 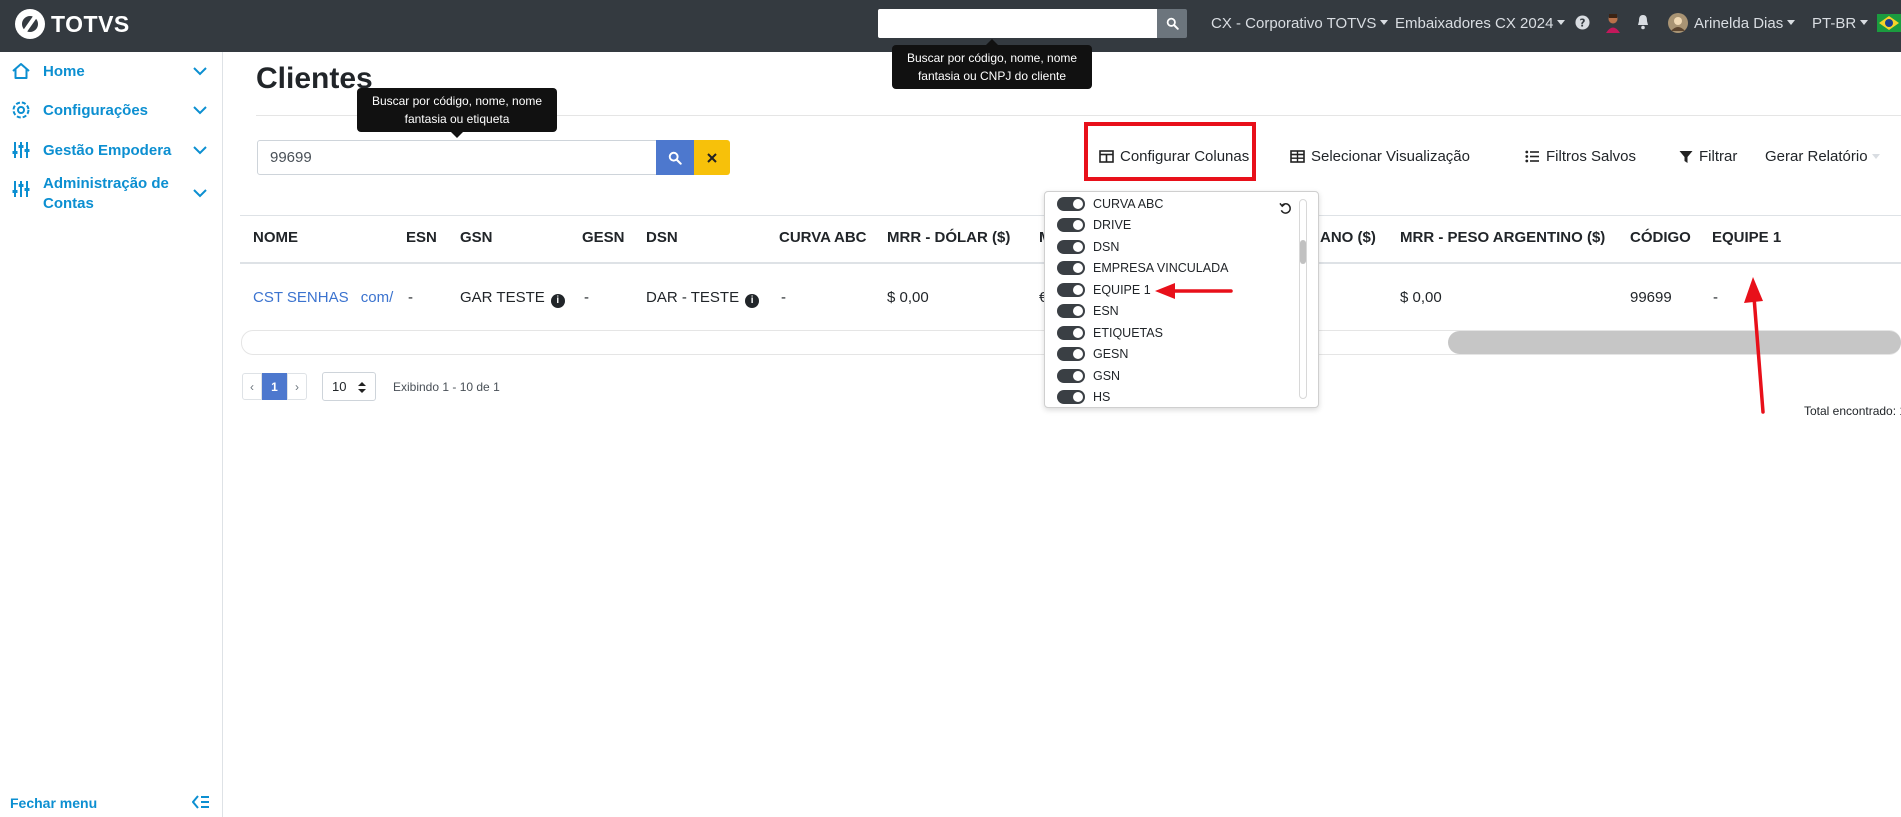 I want to click on saved-filters-button: Filtros Salvos, so click(x=1580, y=156).